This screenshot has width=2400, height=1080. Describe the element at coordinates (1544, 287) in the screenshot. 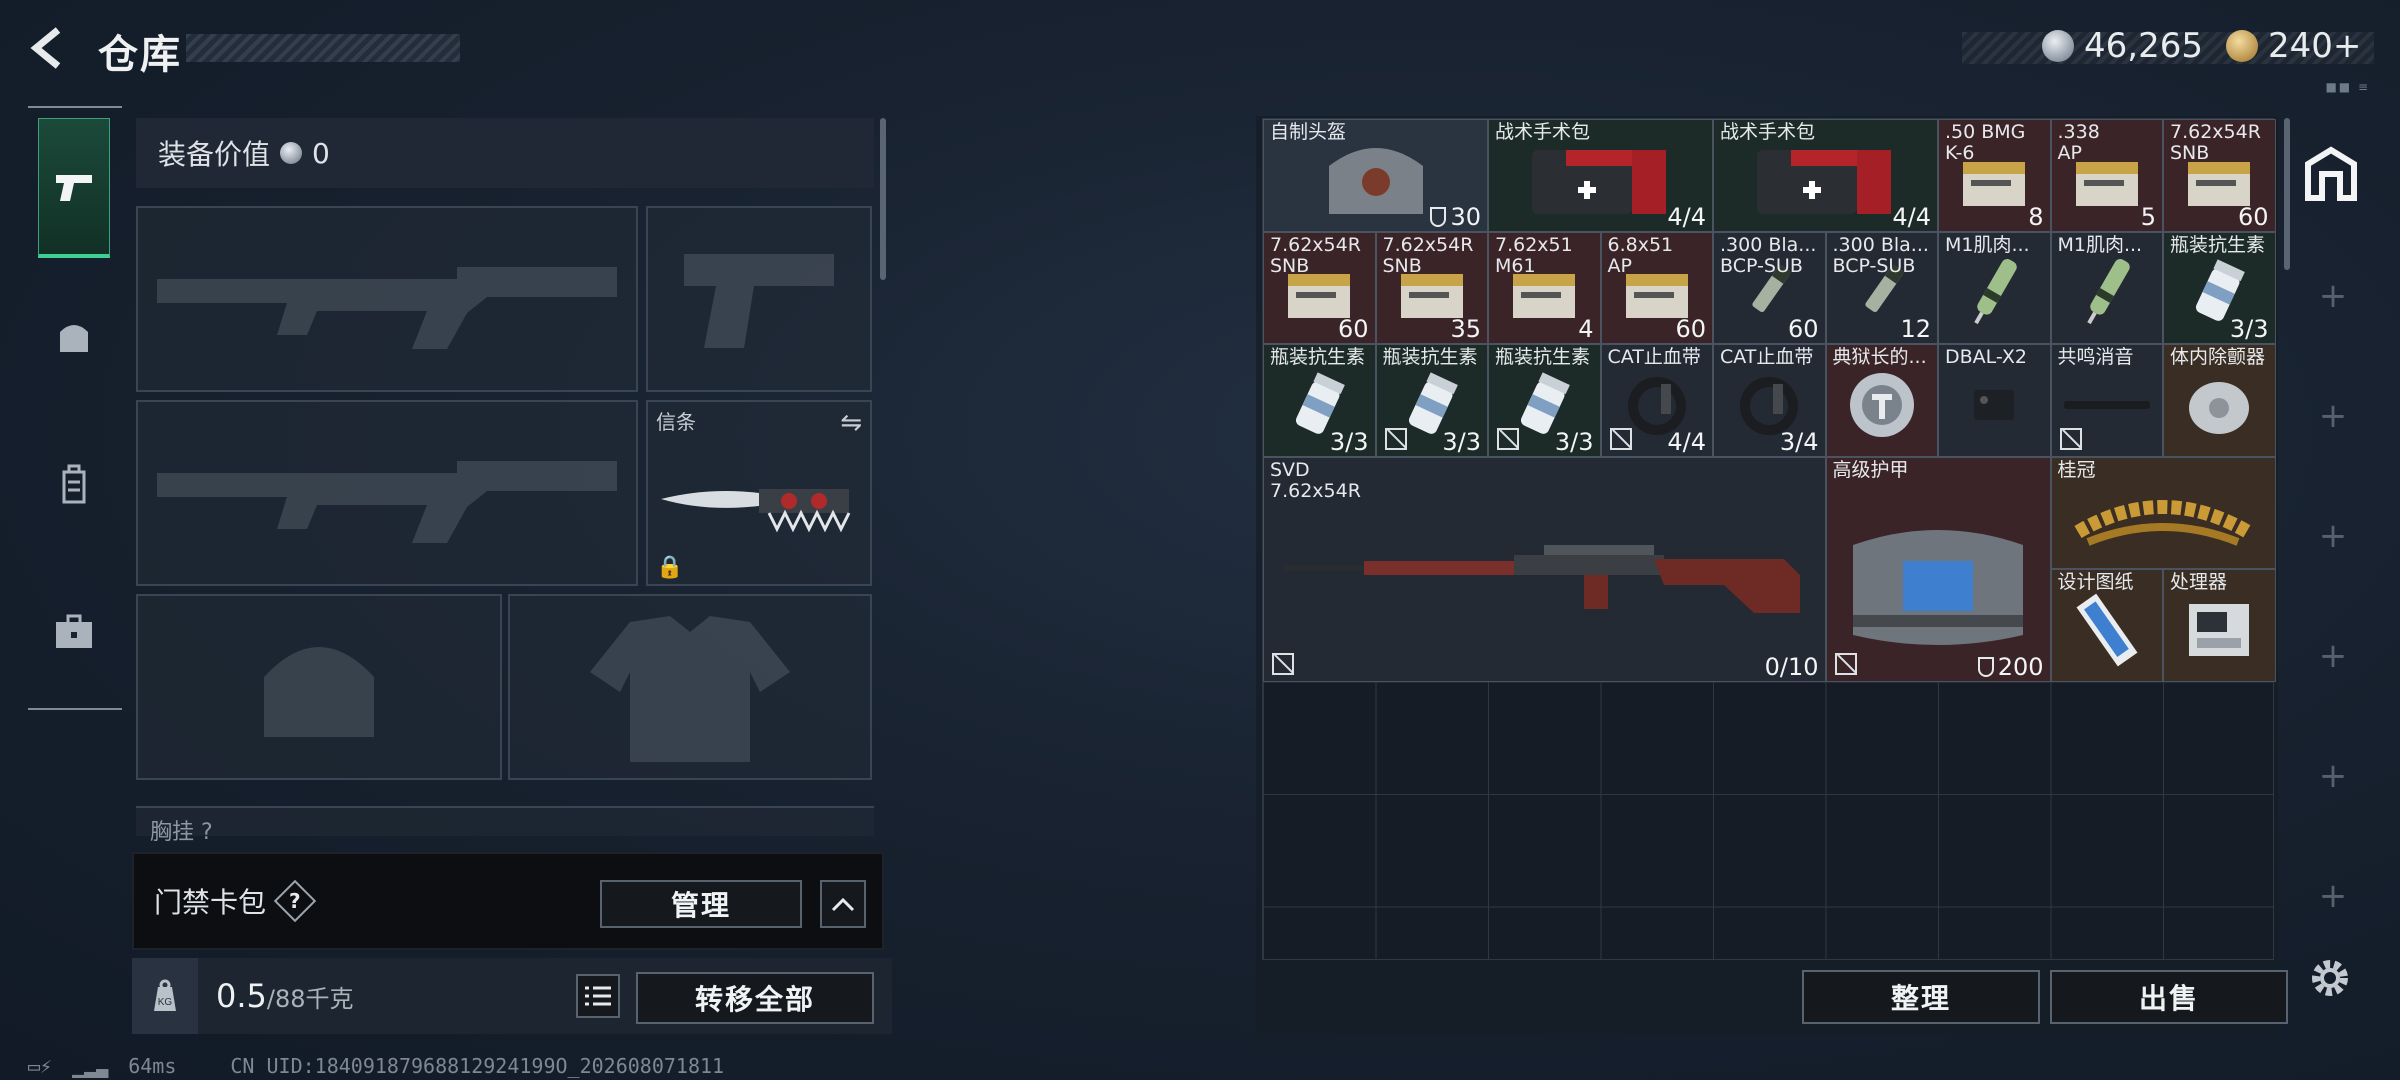

I see `stash-item: 7.62x51 M61 4` at that location.